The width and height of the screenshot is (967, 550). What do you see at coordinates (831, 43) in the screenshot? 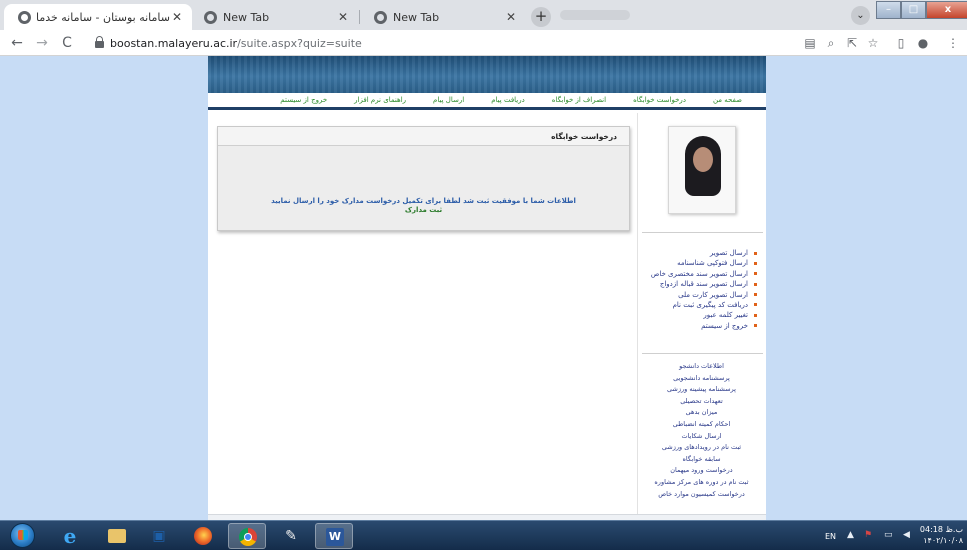
I see `zoom-icon: ⌕` at bounding box center [831, 43].